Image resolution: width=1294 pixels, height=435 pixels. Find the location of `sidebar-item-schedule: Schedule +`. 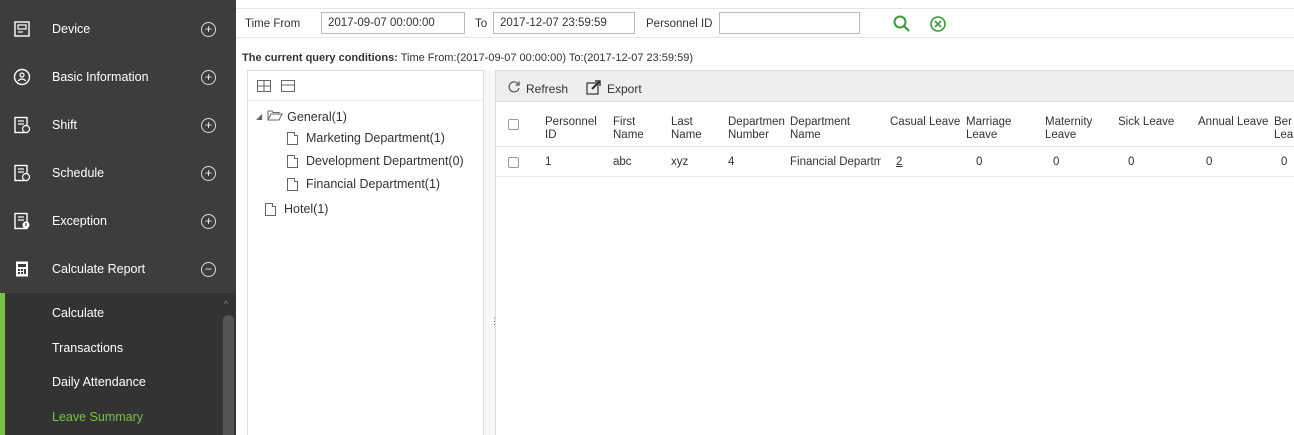

sidebar-item-schedule: Schedule + is located at coordinates (118, 173).